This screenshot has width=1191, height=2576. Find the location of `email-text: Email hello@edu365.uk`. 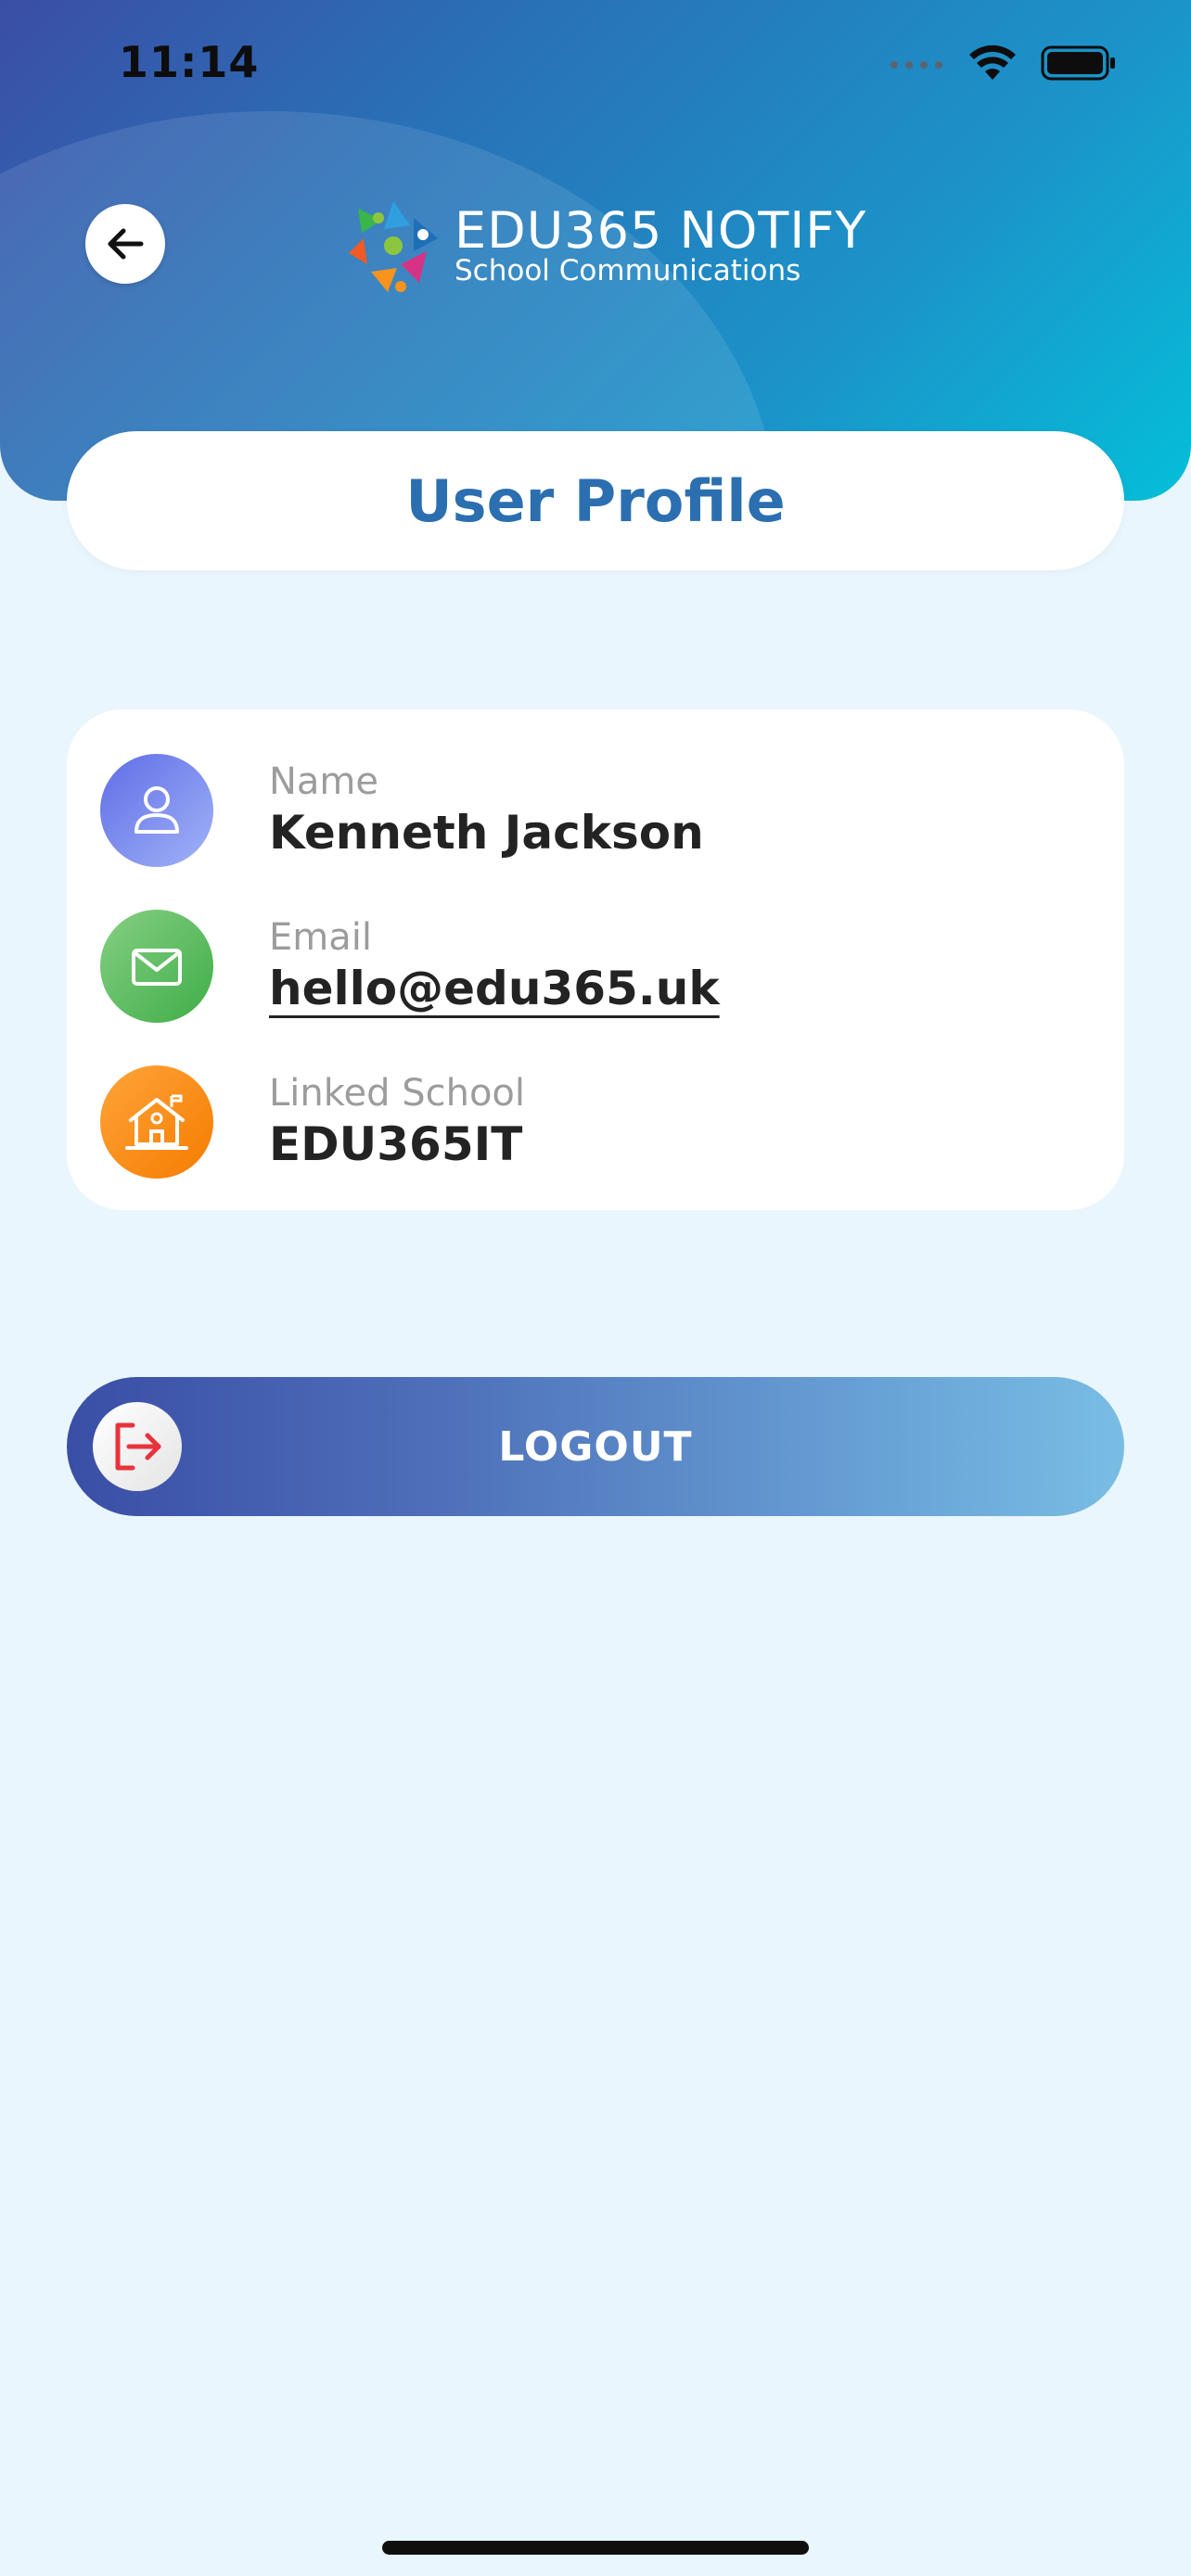

email-text: Email hello@edu365.uk is located at coordinates (495, 966).